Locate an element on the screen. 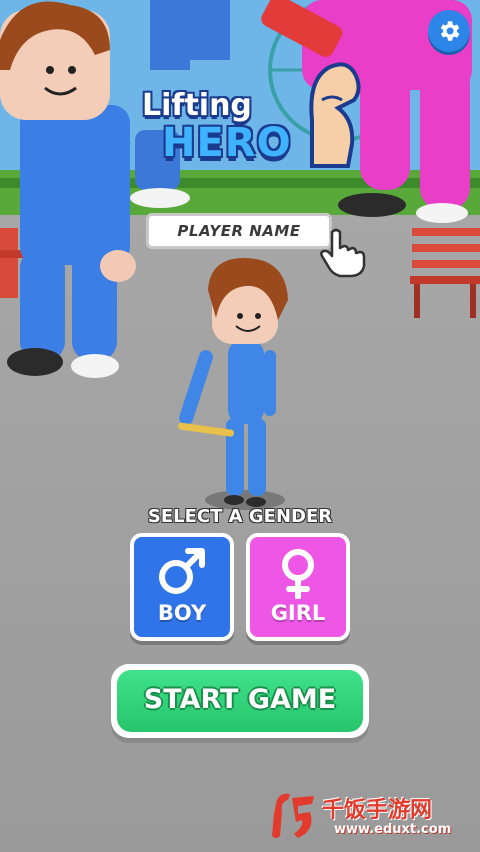 This screenshot has height=852, width=480. boy-label: BOY is located at coordinates (182, 613).